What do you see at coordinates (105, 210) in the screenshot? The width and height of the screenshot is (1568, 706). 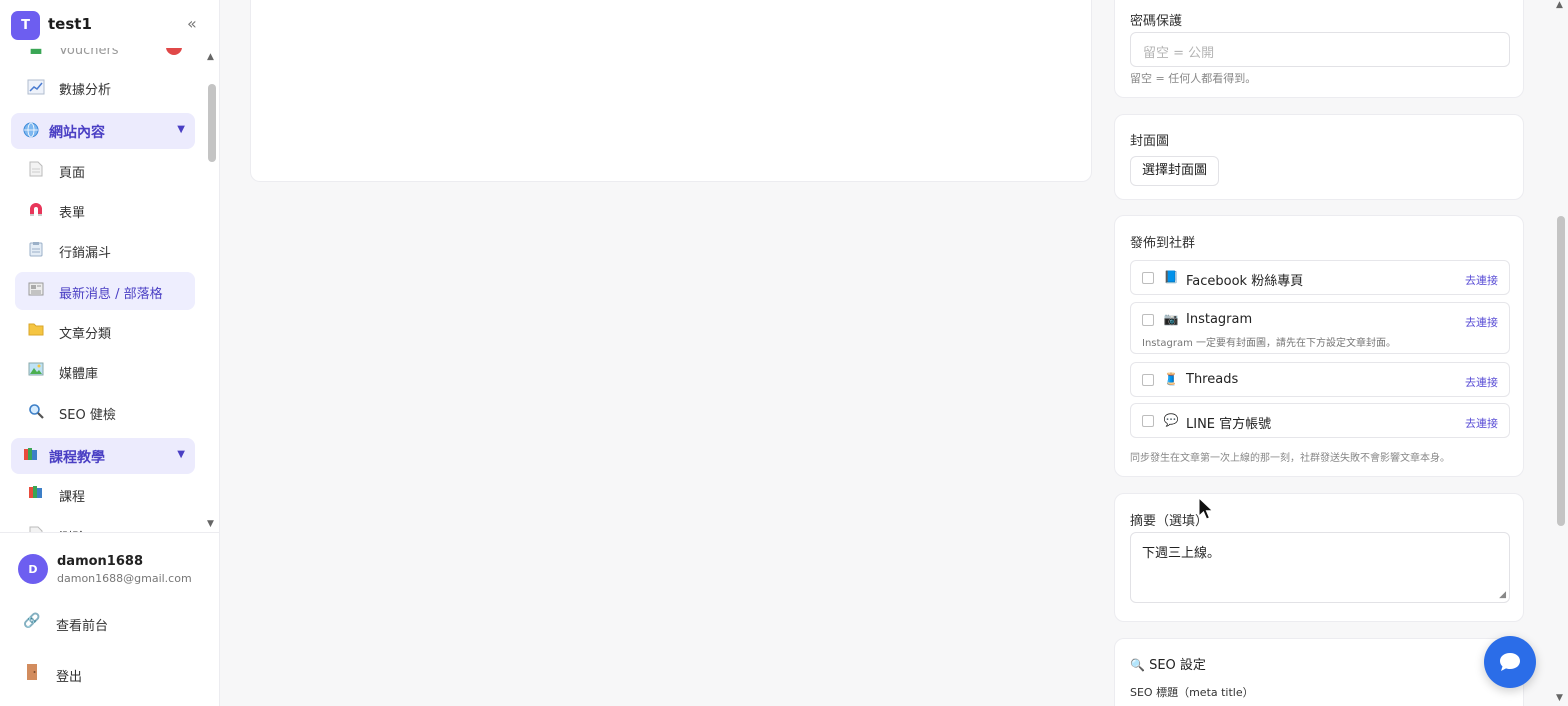 I see `sidebar-item-forms: 表單` at bounding box center [105, 210].